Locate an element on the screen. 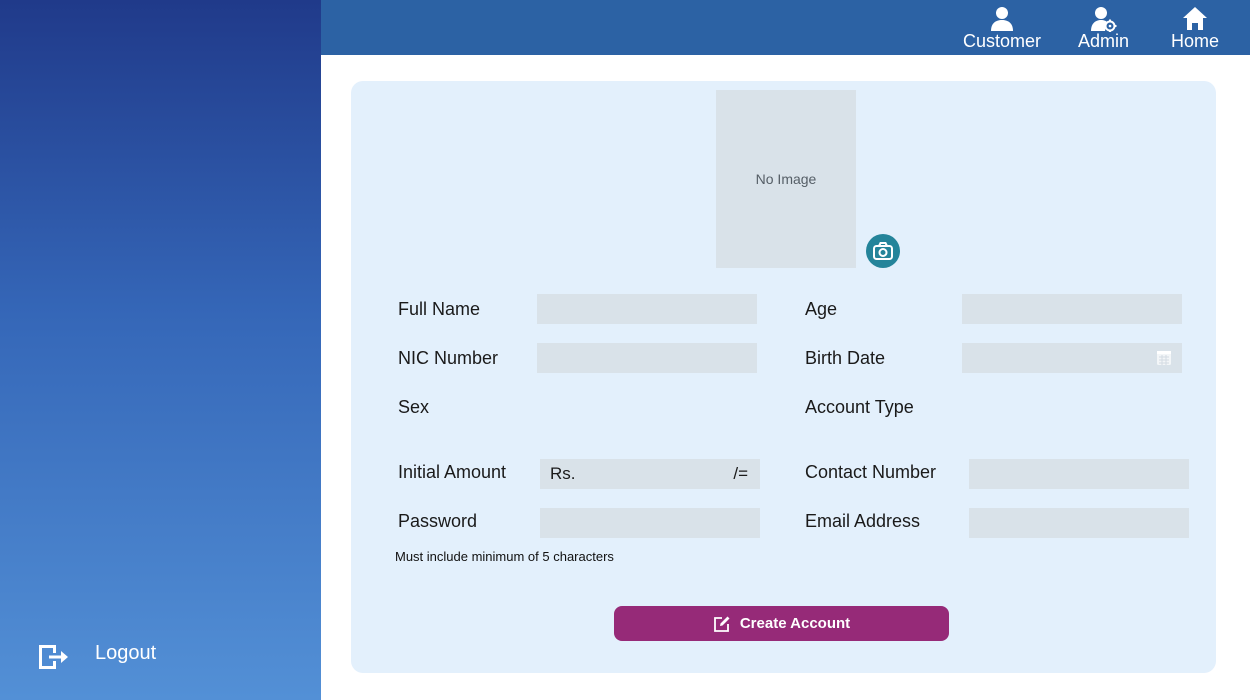 The width and height of the screenshot is (1250, 700). nic-number-label: NIC Number is located at coordinates (448, 358).